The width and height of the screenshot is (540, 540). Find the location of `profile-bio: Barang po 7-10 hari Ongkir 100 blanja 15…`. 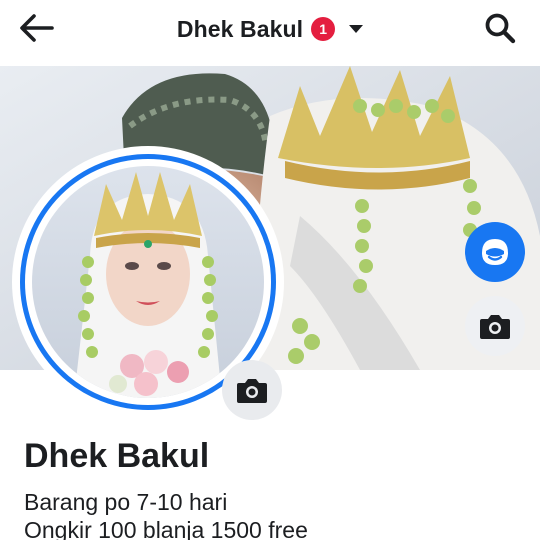

profile-bio: Barang po 7-10 hari Ongkir 100 blanja 15… is located at coordinates (166, 514).